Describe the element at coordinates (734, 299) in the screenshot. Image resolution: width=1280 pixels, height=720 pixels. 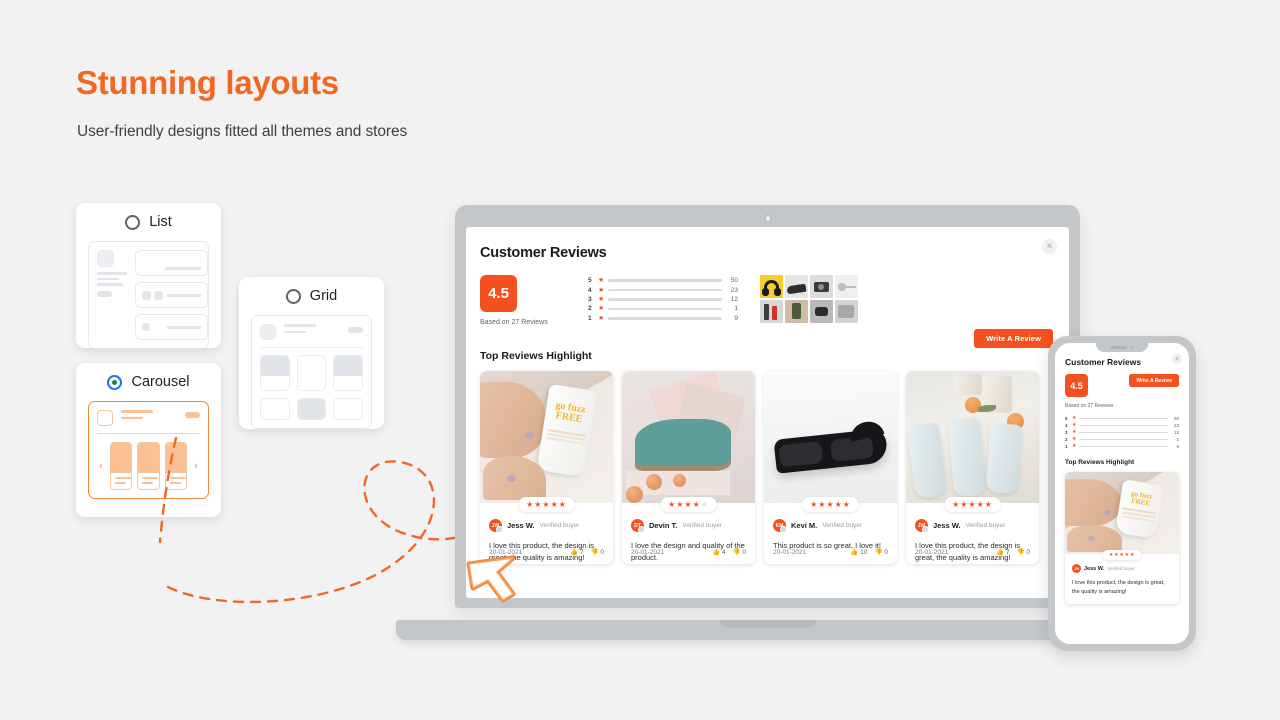
I see `rating-count: 12` at that location.